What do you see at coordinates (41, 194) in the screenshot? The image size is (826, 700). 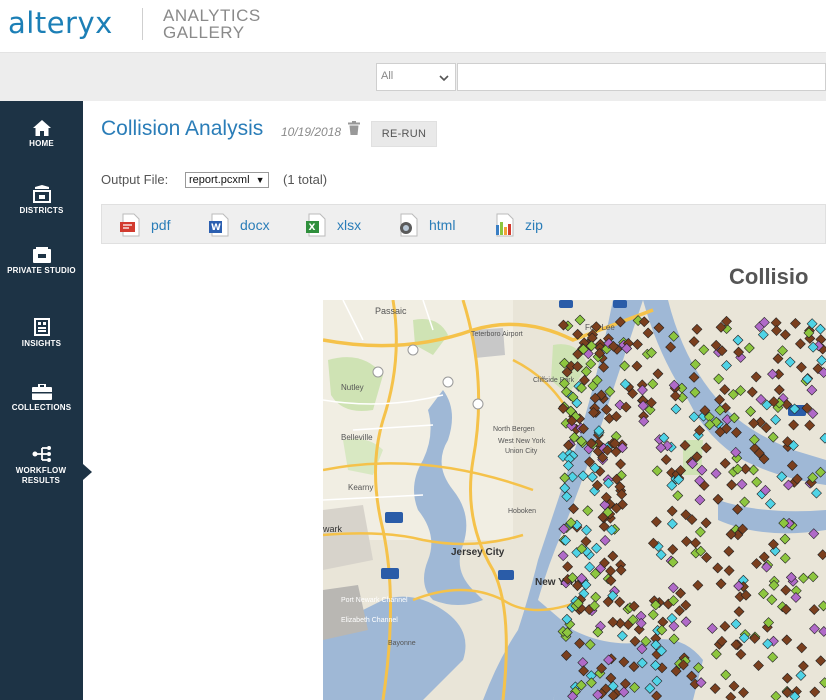 I see `districts-icon` at bounding box center [41, 194].